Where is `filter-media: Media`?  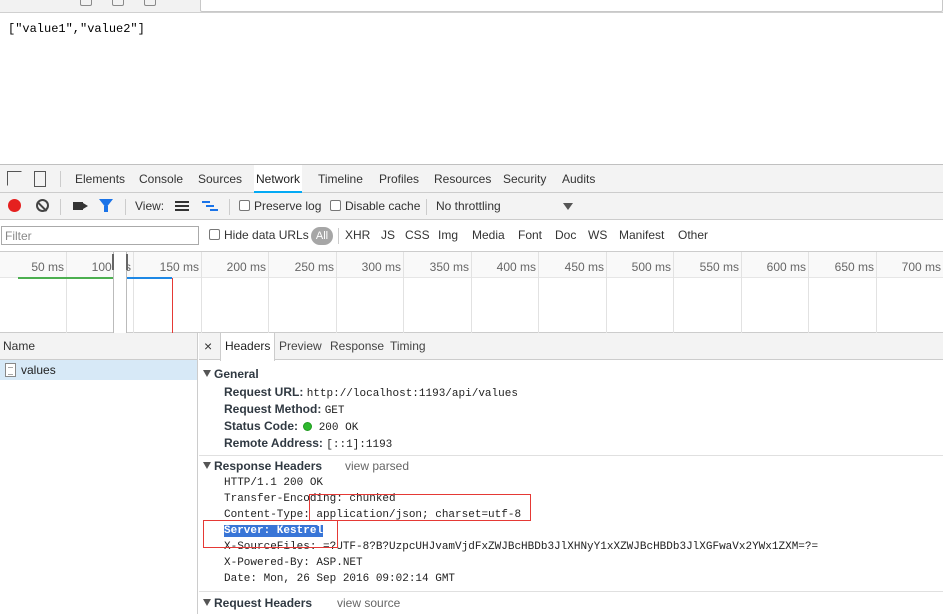
filter-media: Media is located at coordinates (488, 235).